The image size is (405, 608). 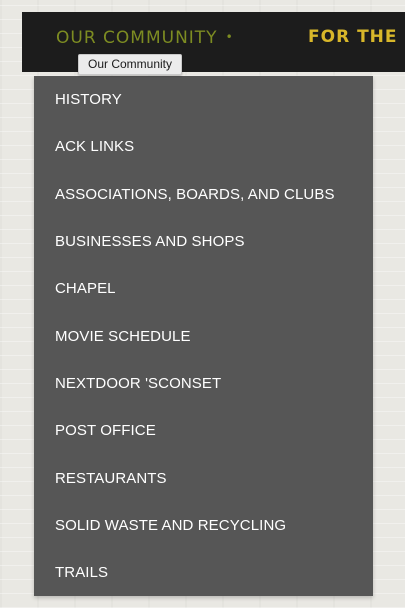 I want to click on menu-item-trails: TRAILS, so click(x=203, y=572).